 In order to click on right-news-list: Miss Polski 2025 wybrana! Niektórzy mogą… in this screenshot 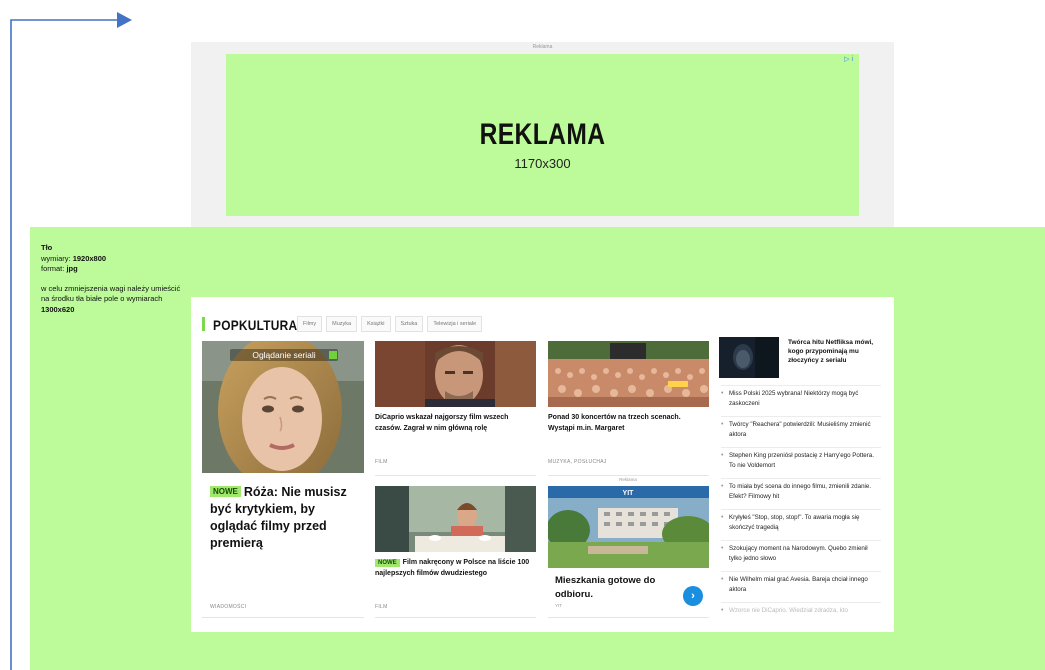, I will do `click(801, 500)`.